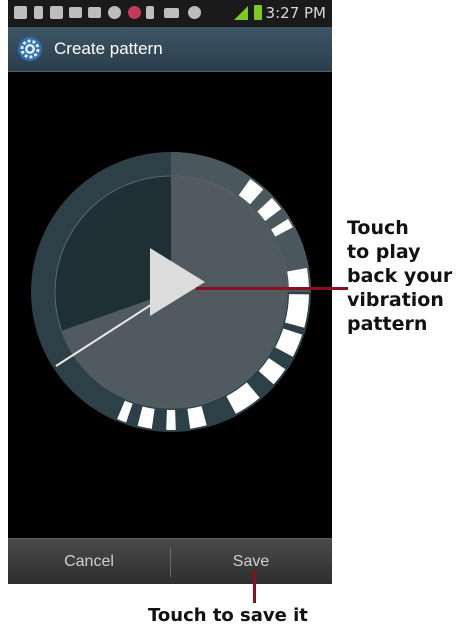 The image size is (465, 631). Describe the element at coordinates (30, 49) in the screenshot. I see `gear-icon` at that location.